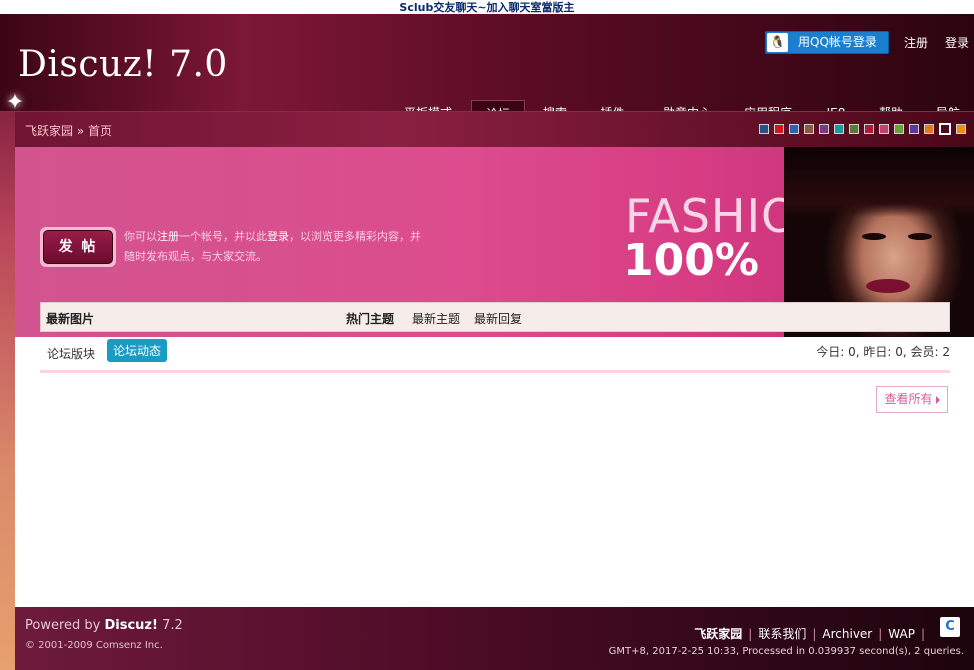 This screenshot has width=974, height=670. What do you see at coordinates (883, 352) in the screenshot?
I see `forum-stats: 今日: 0, 昨日: 0, 会员: 2` at bounding box center [883, 352].